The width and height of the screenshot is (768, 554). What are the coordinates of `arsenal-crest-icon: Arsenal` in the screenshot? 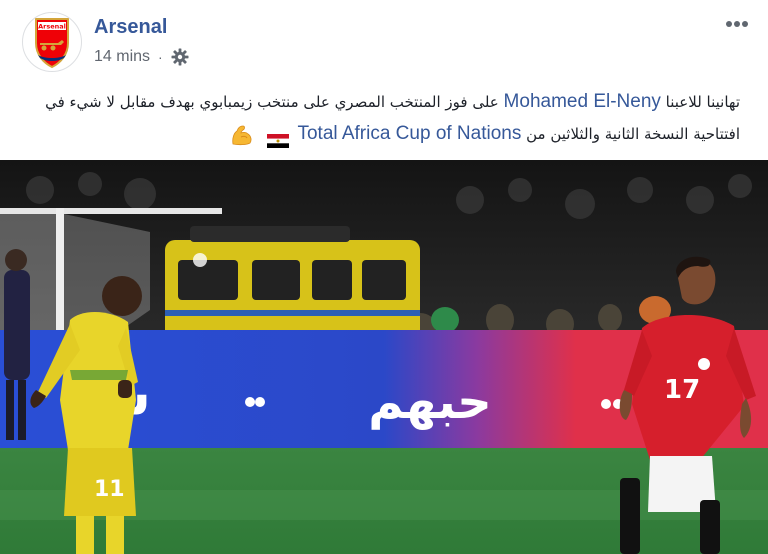 It's located at (52, 43).